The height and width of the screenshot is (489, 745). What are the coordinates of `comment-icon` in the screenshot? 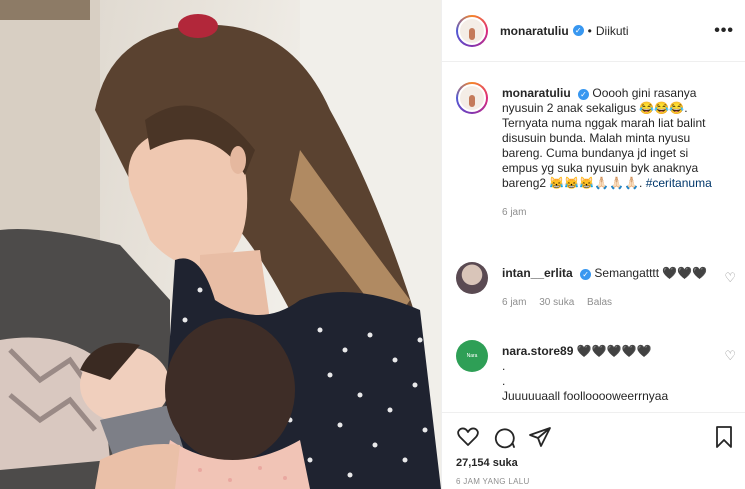 It's located at (504, 437).